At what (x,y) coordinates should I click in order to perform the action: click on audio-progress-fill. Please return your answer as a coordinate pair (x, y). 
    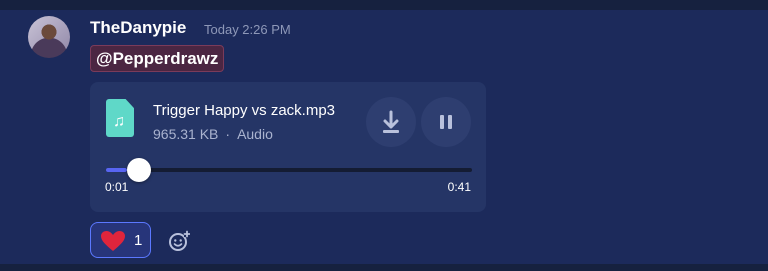
    Looking at the image, I should click on (116, 170).